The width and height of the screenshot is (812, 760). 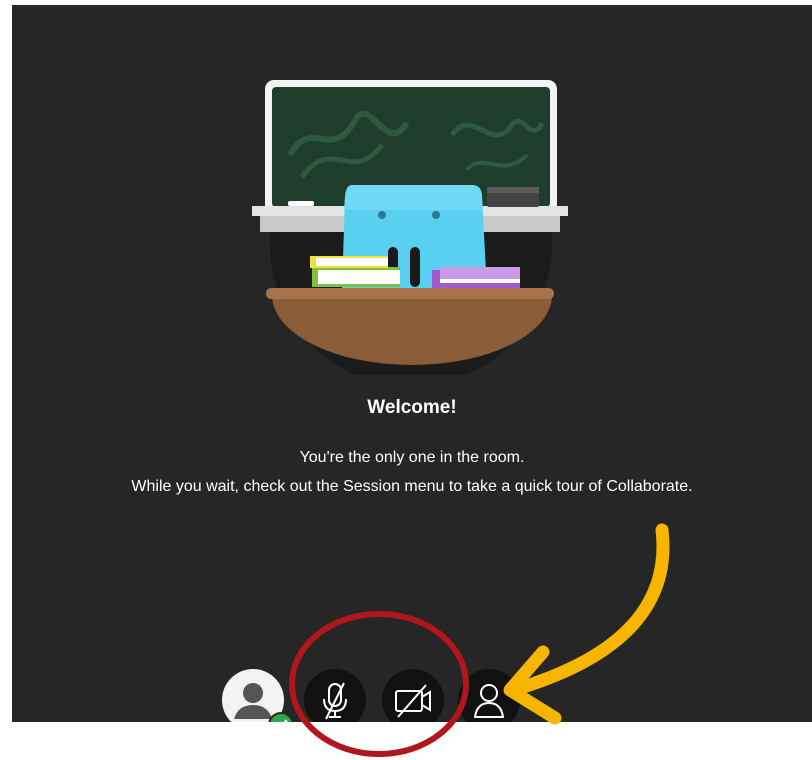 I want to click on camera-off-icon, so click(x=413, y=701).